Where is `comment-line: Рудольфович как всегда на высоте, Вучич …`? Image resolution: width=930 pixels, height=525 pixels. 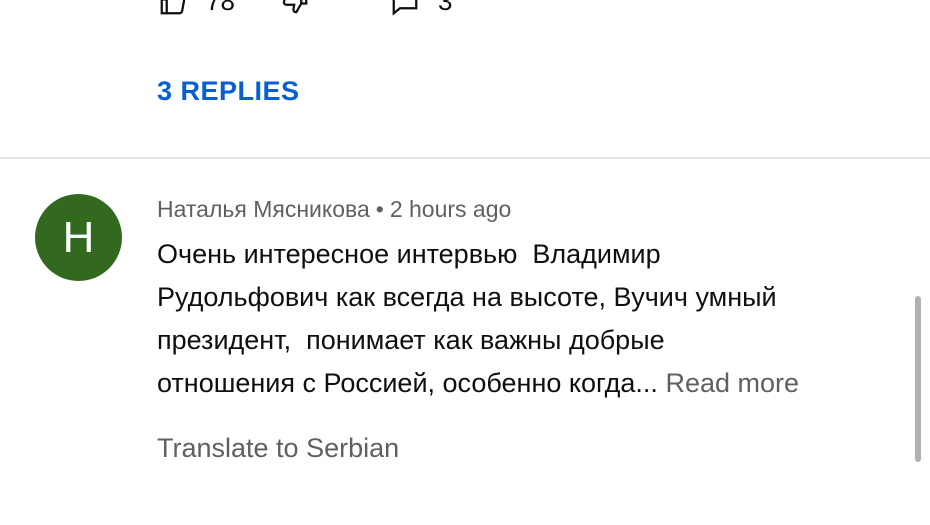 comment-line: Рудольфович как всегда на высоте, Вучич … is located at coordinates (467, 297).